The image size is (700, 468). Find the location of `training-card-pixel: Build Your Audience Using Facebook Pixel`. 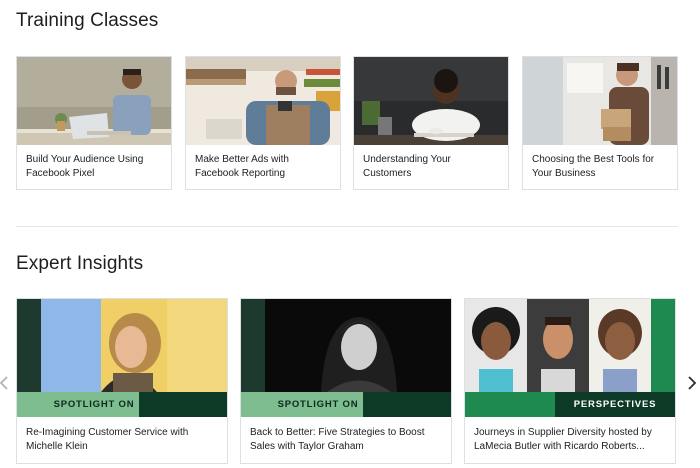

training-card-pixel: Build Your Audience Using Facebook Pixel is located at coordinates (94, 123).